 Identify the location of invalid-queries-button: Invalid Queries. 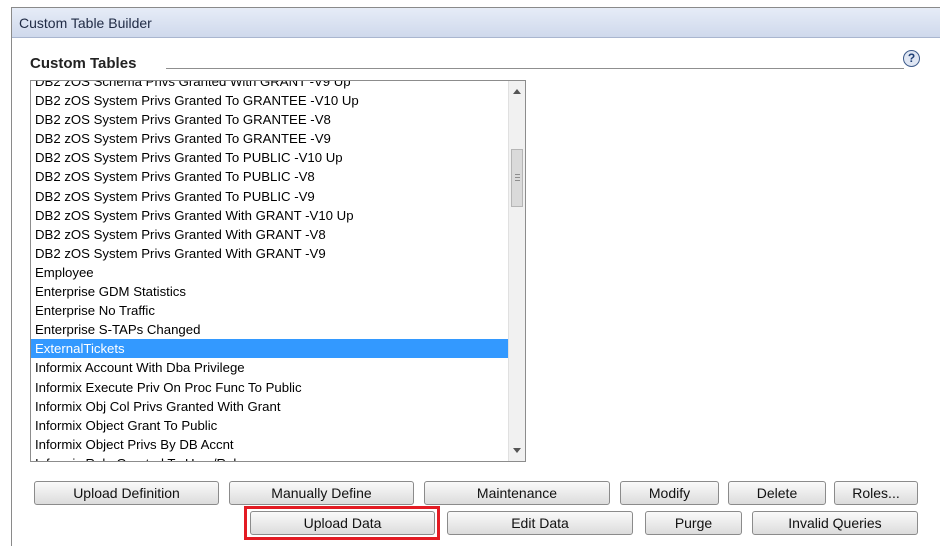
(835, 523).